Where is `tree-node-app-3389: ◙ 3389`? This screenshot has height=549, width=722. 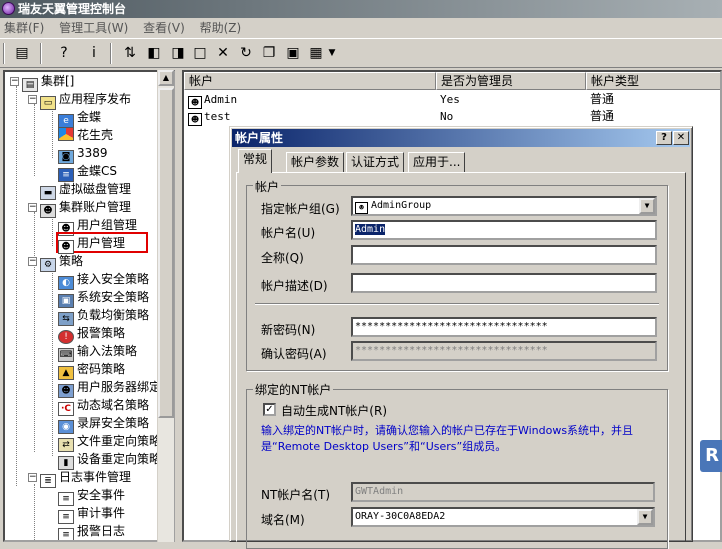 tree-node-app-3389: ◙ 3389 is located at coordinates (83, 154).